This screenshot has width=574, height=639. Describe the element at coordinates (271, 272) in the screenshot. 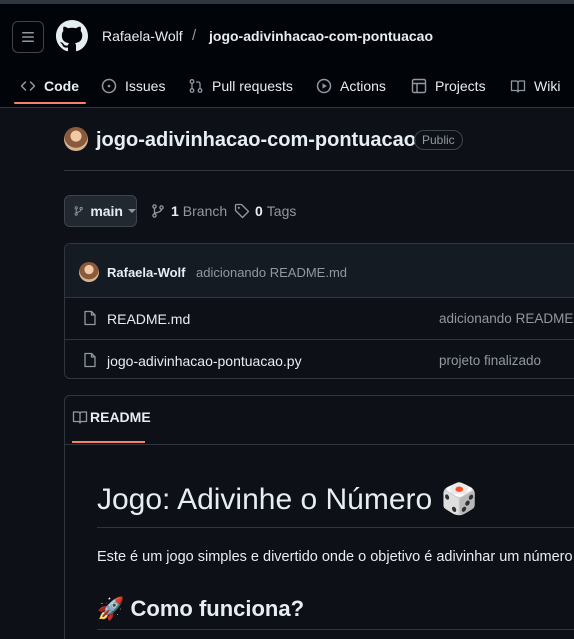

I see `commit-message: adicionando README.md` at that location.